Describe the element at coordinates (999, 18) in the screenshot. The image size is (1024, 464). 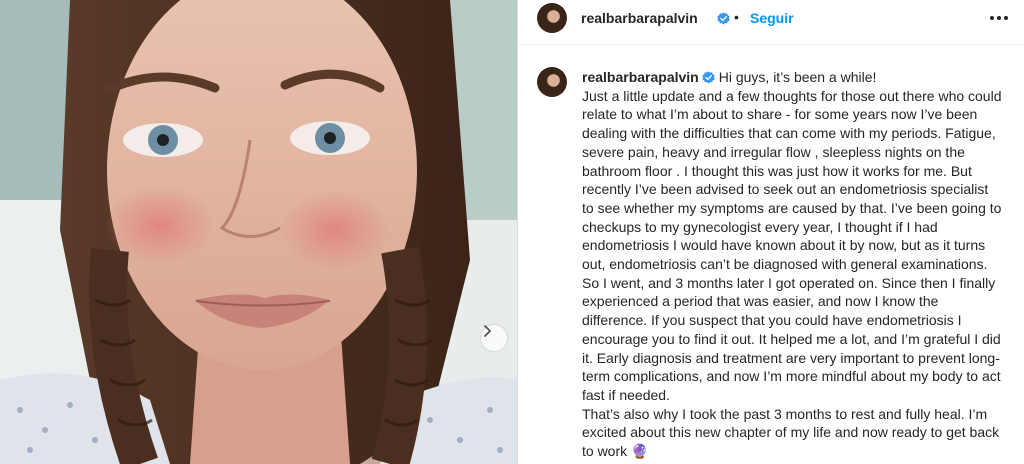
I see `more-options-button` at that location.